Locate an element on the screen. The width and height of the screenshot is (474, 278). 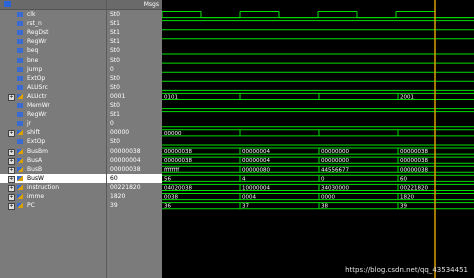
signal-name: BusW is located at coordinates (35, 178).